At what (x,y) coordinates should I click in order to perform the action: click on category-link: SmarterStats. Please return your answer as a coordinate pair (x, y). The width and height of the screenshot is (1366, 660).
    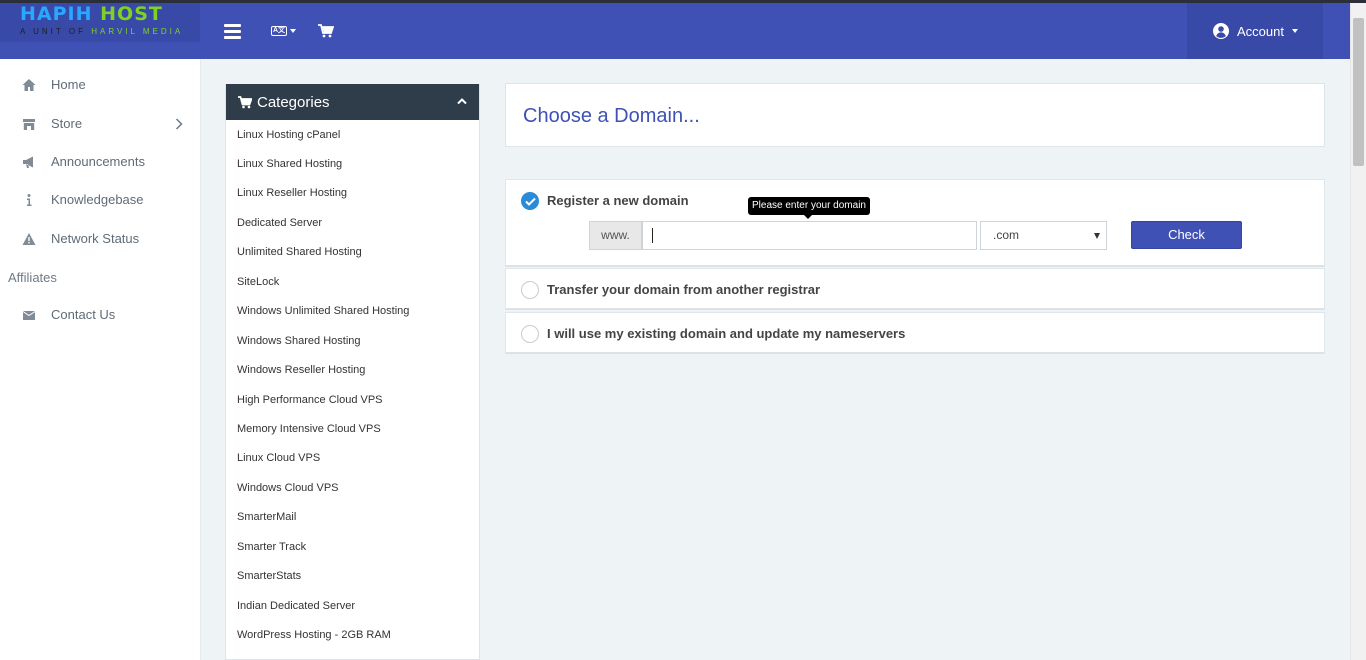
    Looking at the image, I should click on (352, 575).